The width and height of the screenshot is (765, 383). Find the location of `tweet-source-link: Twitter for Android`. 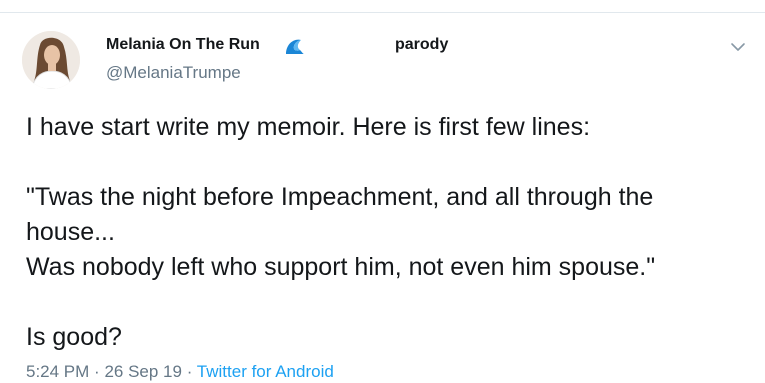

tweet-source-link: Twitter for Android is located at coordinates (265, 371).